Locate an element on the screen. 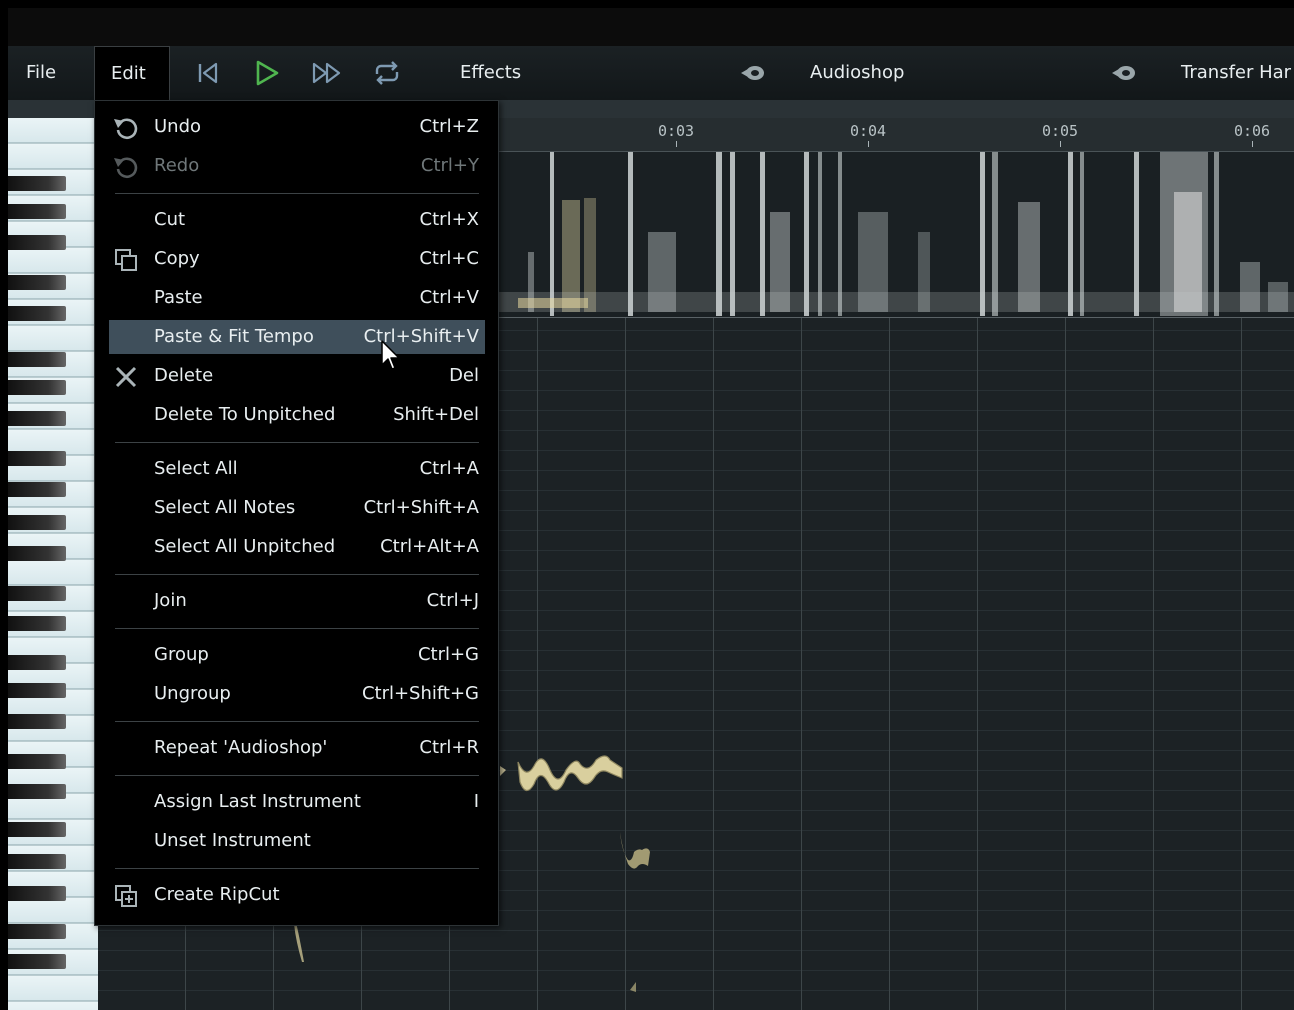  menu-item-shortcut: Shift+Del is located at coordinates (436, 414).